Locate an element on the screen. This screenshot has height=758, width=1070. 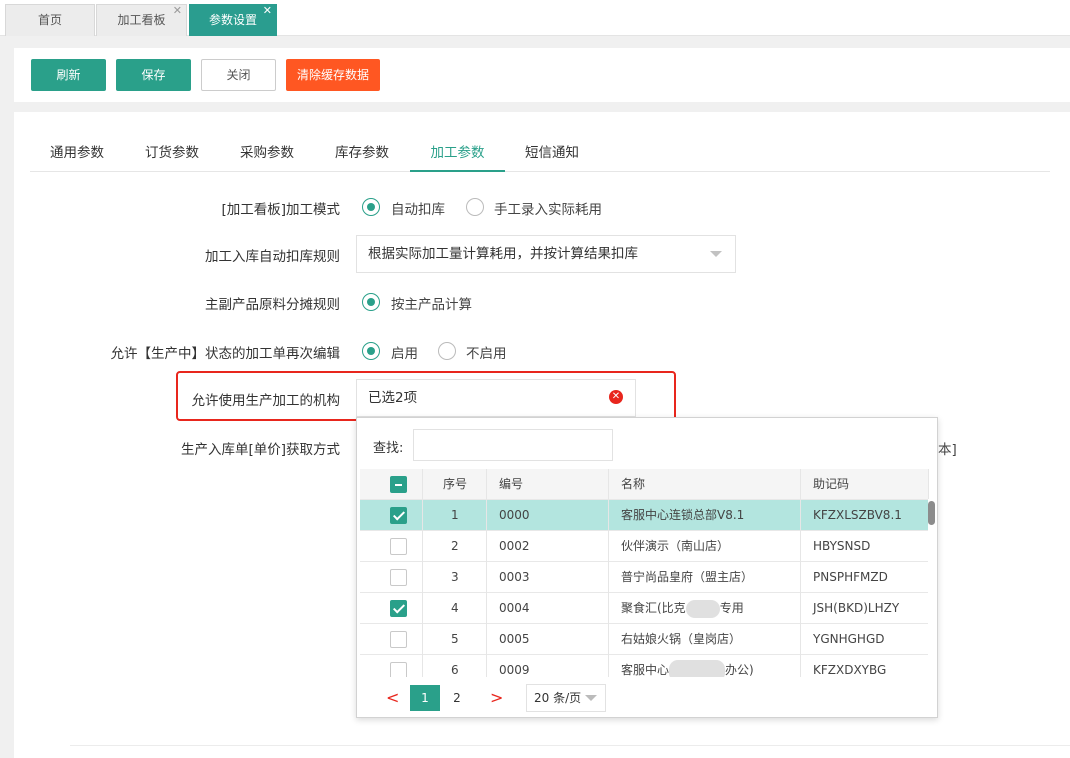
row-code: 0002 is located at coordinates (548, 546).